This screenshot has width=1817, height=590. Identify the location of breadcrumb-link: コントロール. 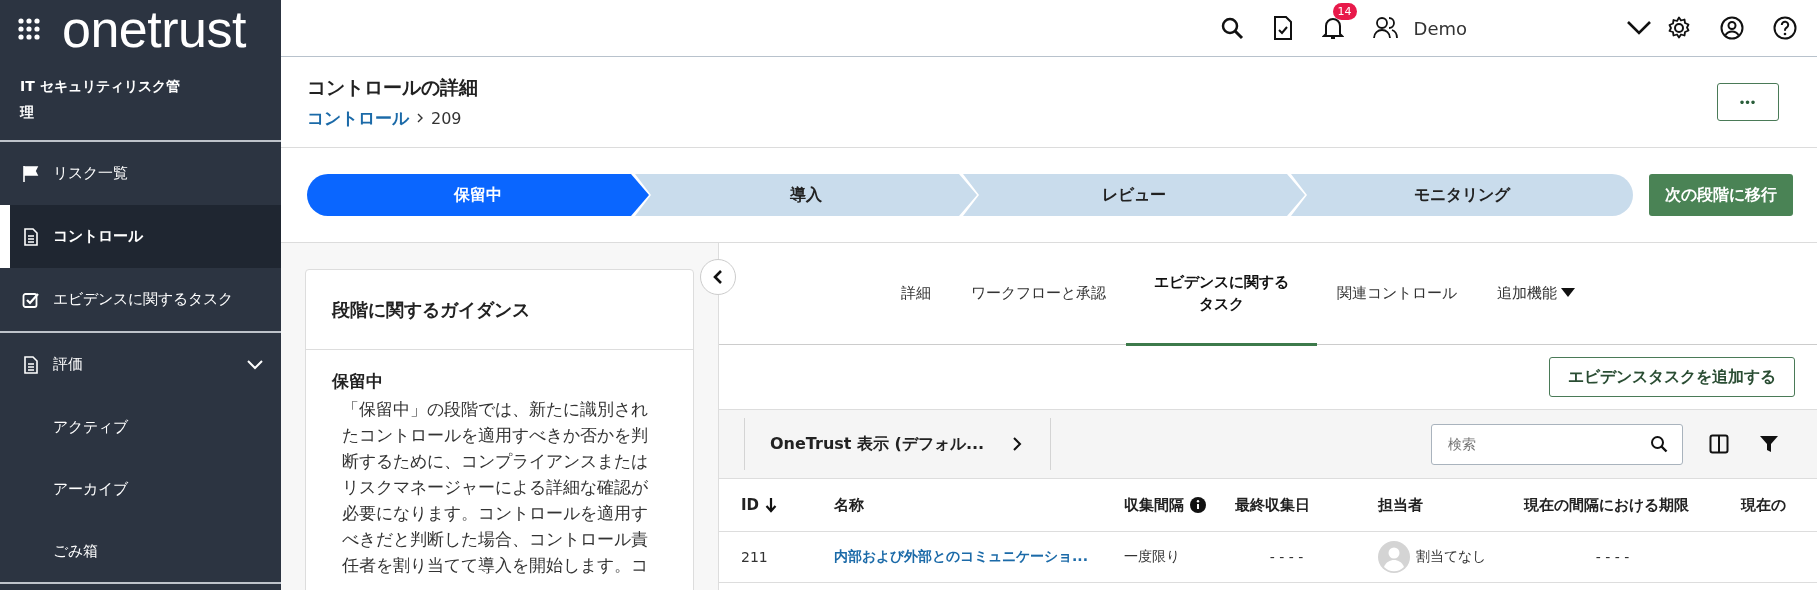
(358, 118).